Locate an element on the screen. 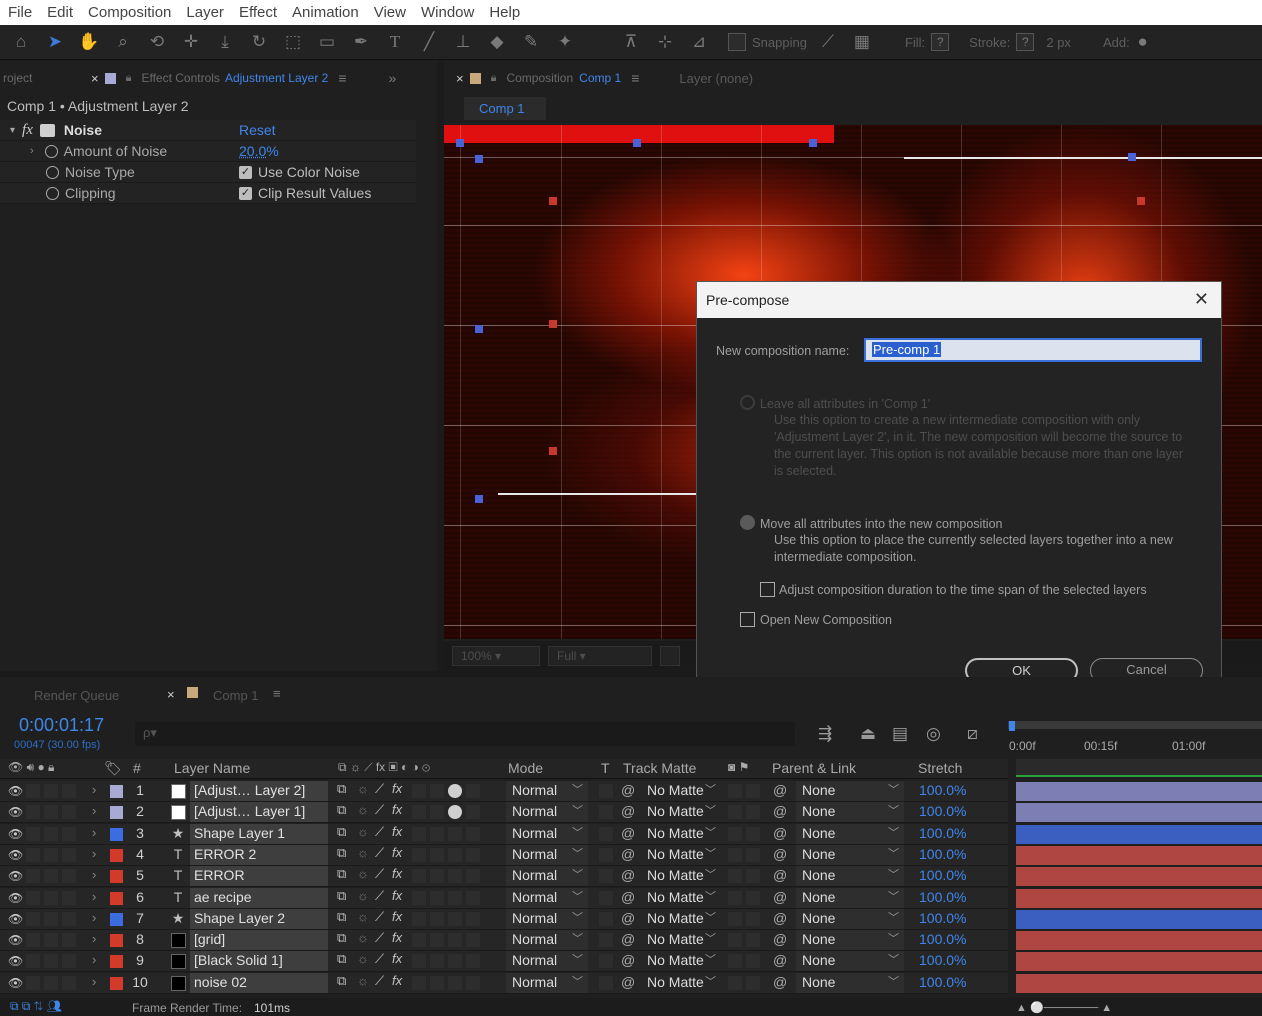 The width and height of the screenshot is (1262, 1016). stroke-swatch: ? is located at coordinates (1025, 42).